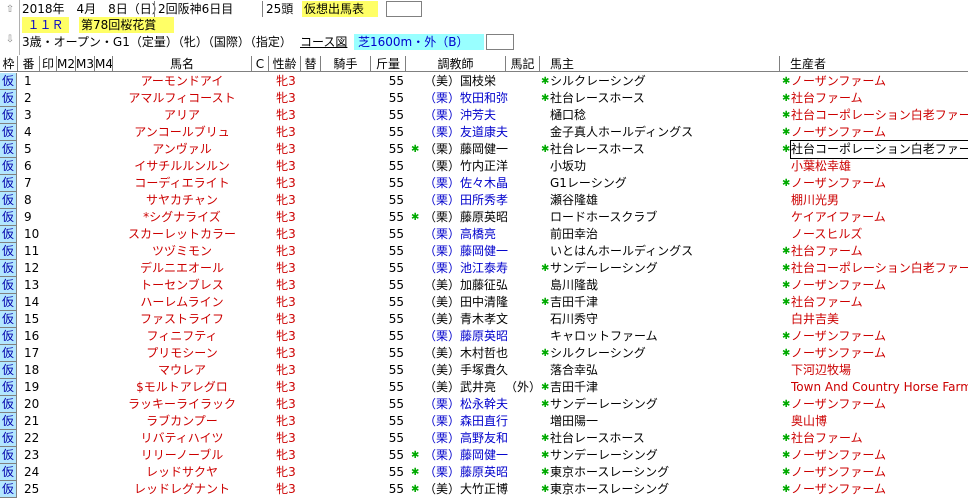  I want to click on horse-name: ラブカンプー, so click(182, 421).